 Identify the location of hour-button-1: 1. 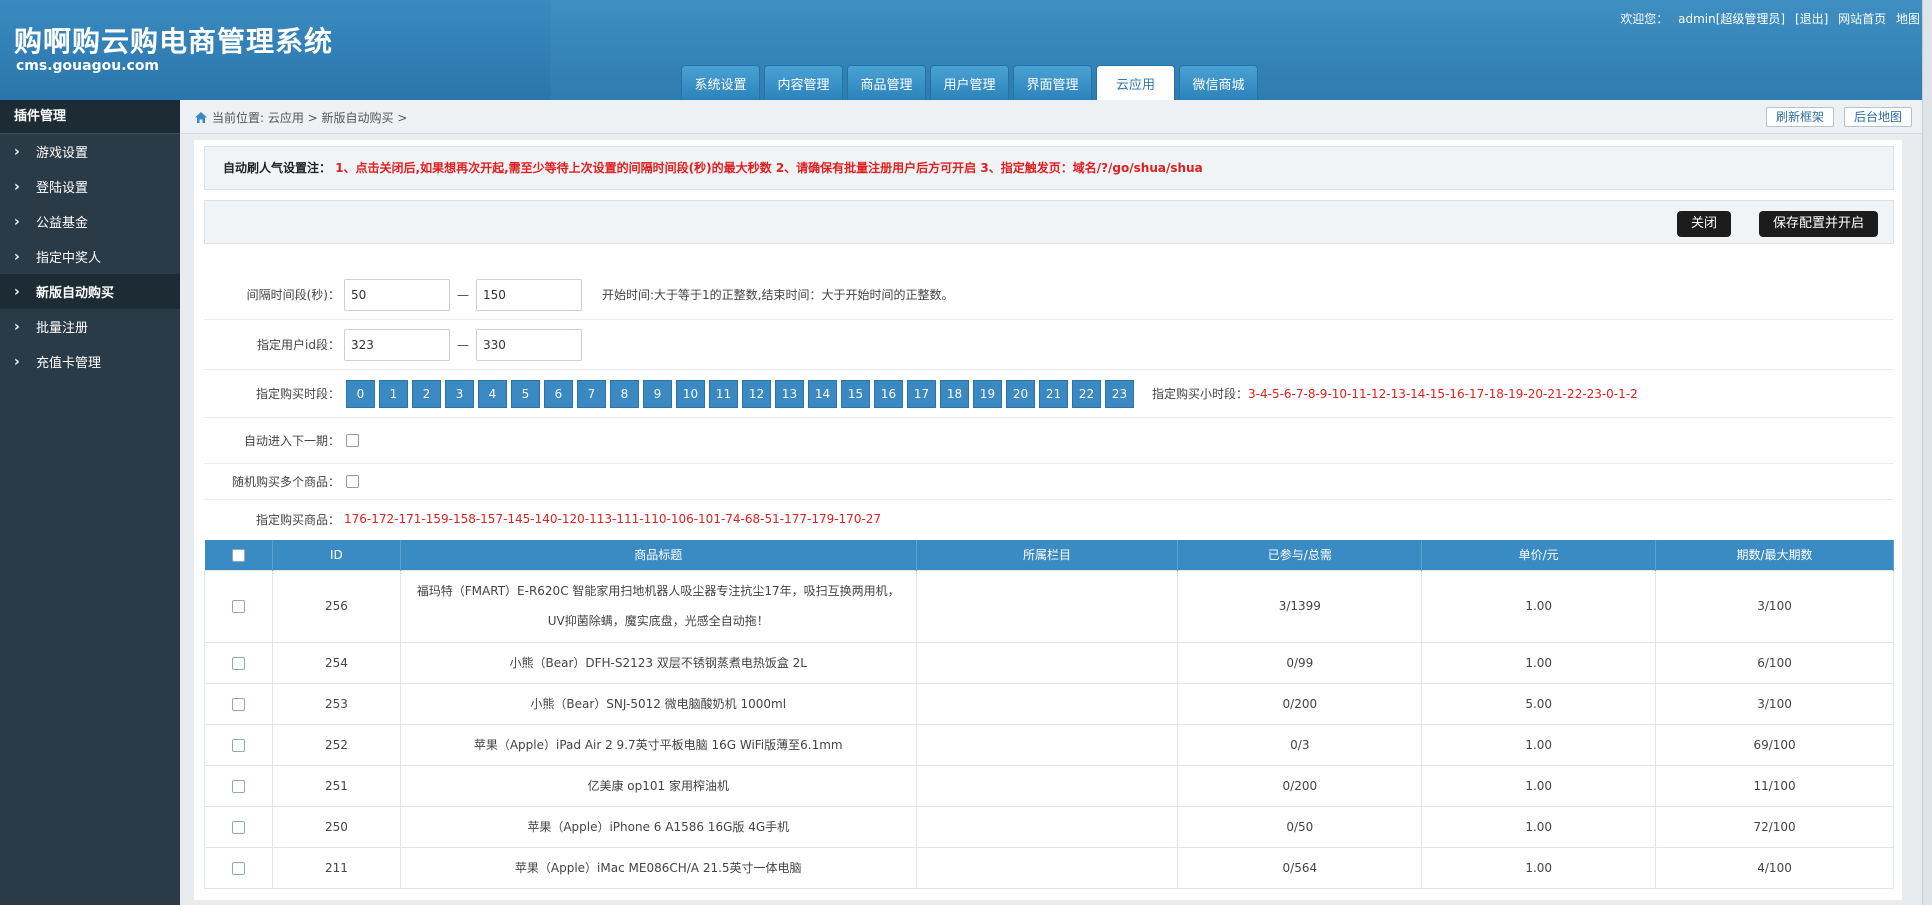
(393, 393).